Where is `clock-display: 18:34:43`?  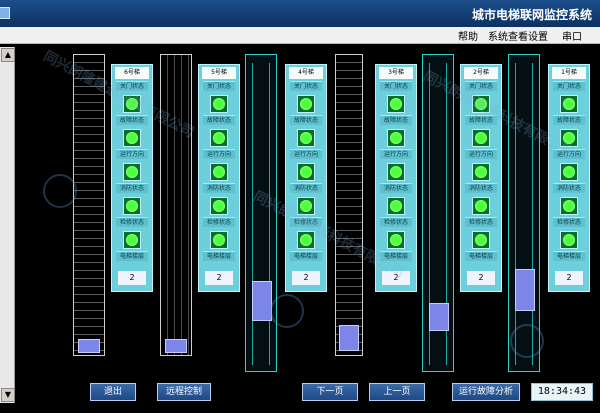
clock-display: 18:34:43 is located at coordinates (562, 392).